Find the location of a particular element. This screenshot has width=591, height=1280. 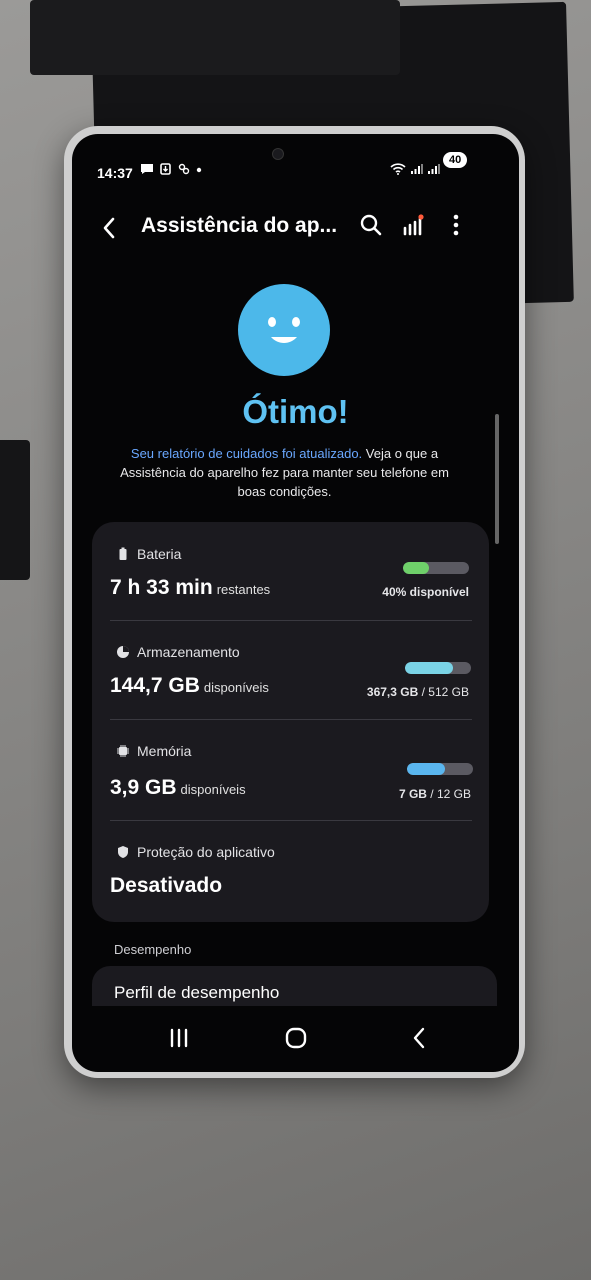

status-title: Ótimo! is located at coordinates (295, 411).